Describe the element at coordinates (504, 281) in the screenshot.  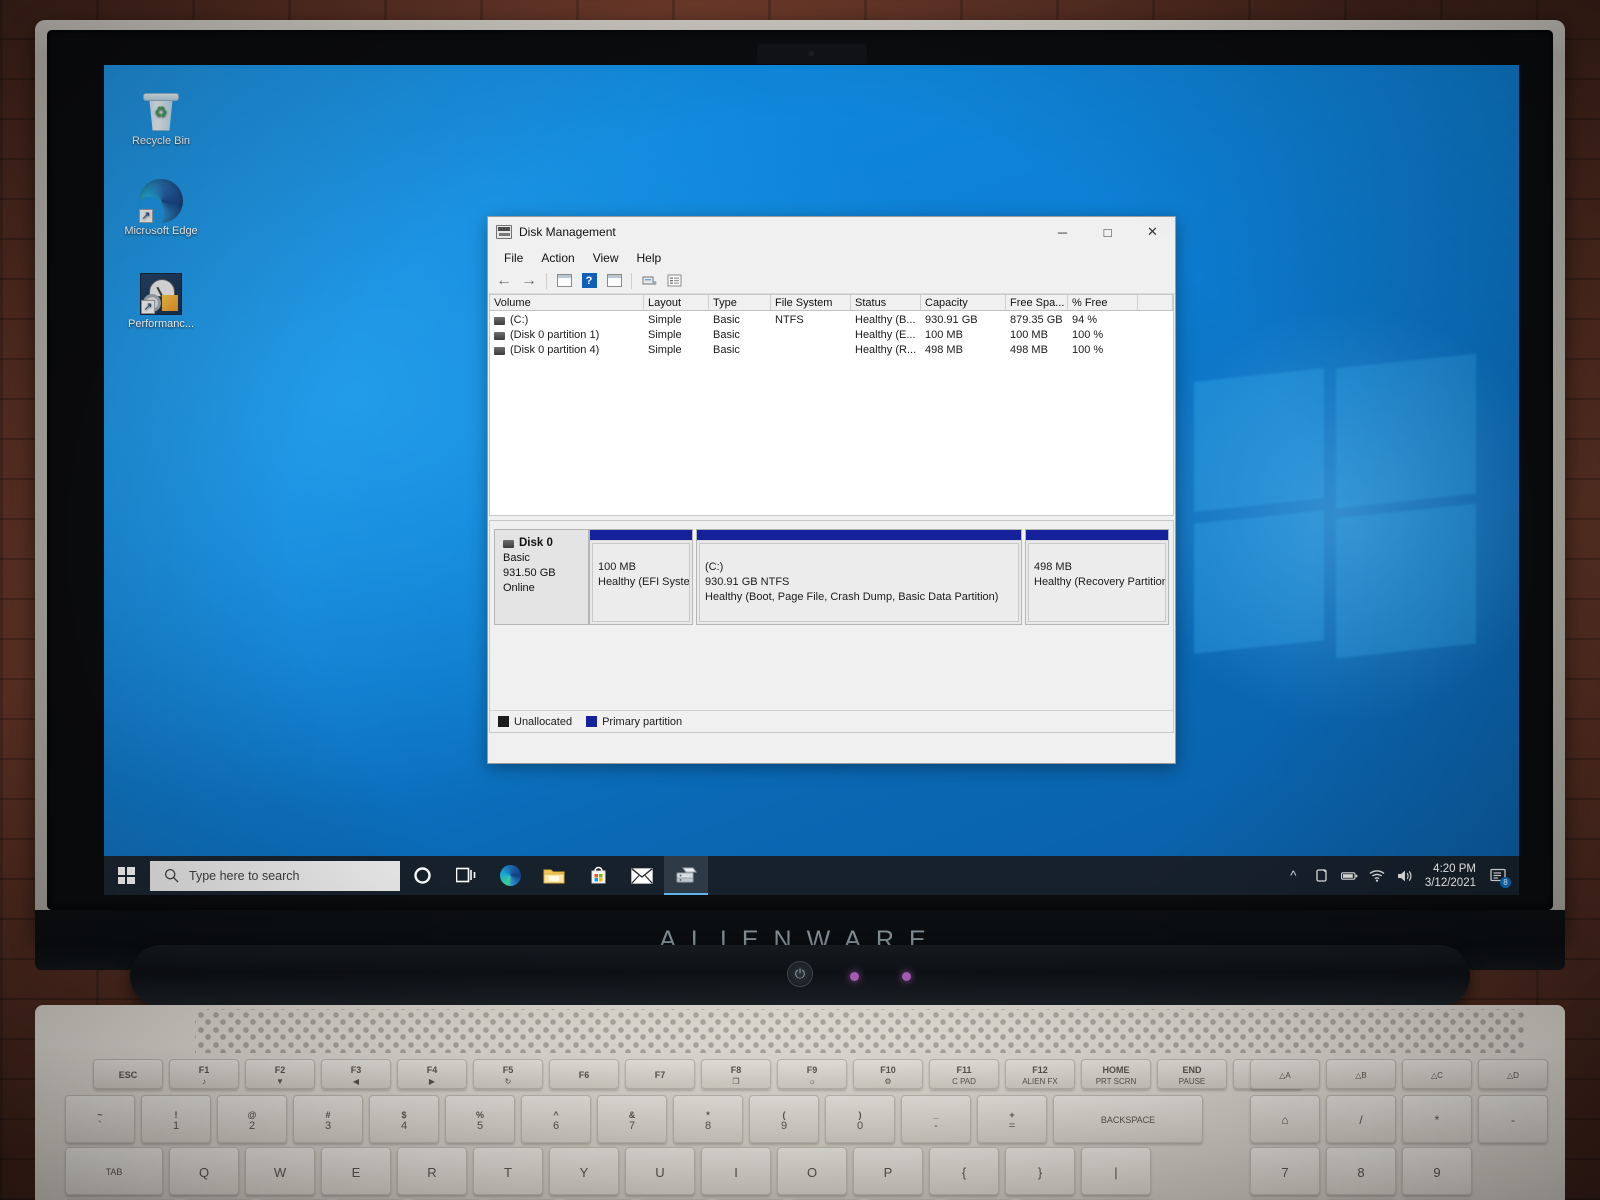
I see `back-icon: ←` at that location.